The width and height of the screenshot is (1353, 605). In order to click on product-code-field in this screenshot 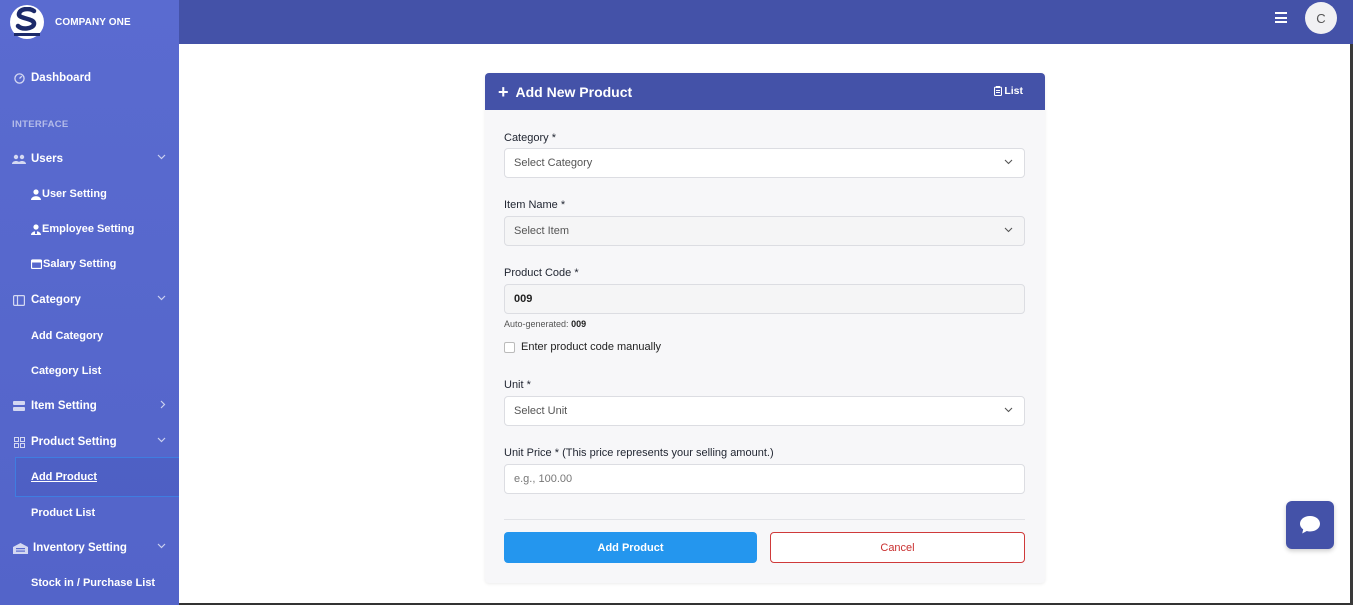, I will do `click(764, 299)`.